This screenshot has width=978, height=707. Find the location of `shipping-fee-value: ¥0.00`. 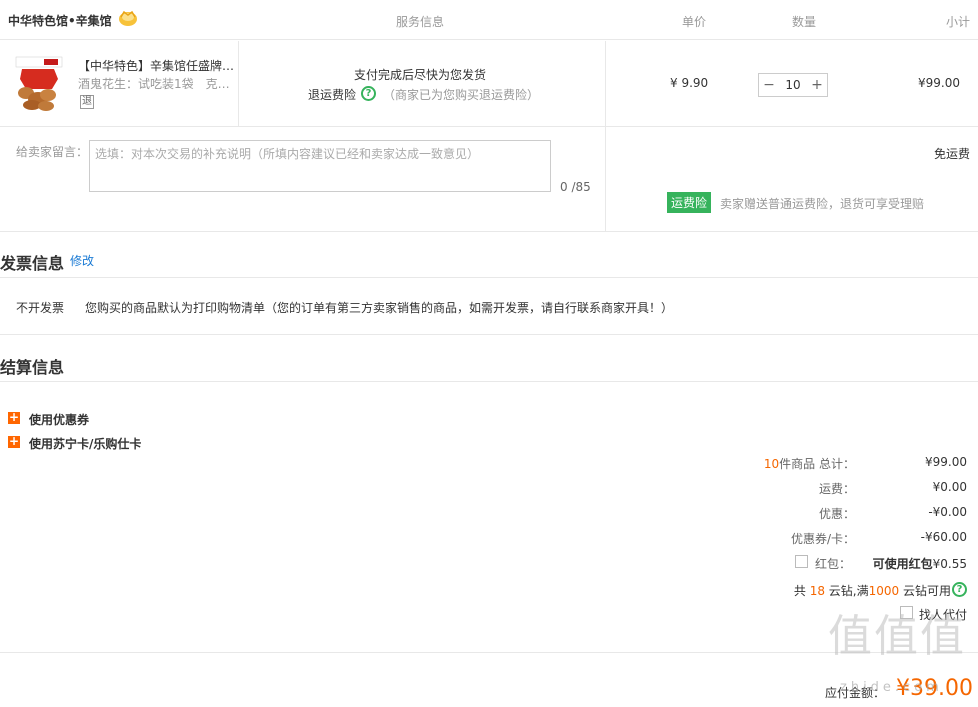

shipping-fee-value: ¥0.00 is located at coordinates (949, 487).